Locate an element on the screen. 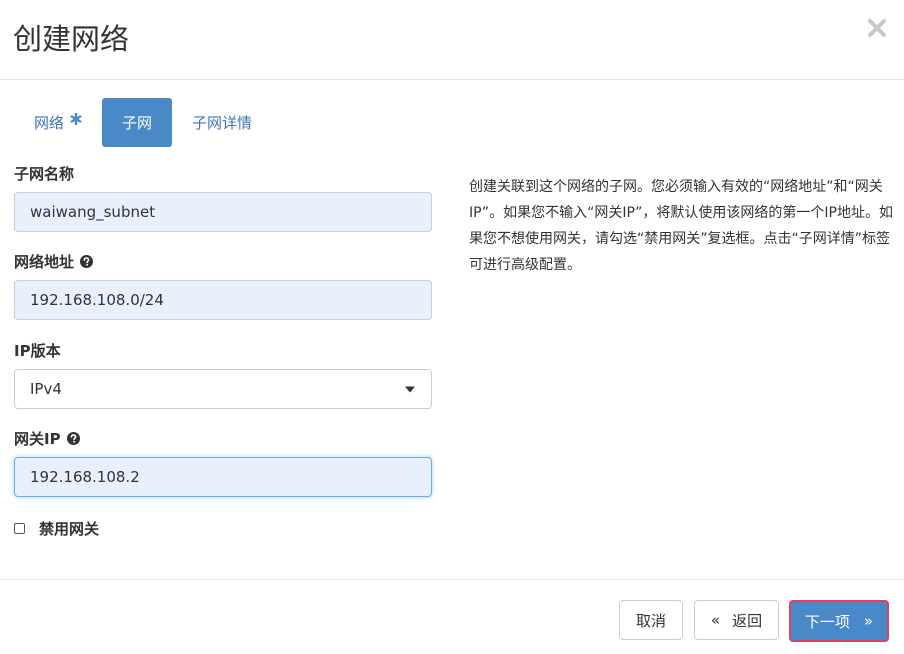  tab-subnet-details-label: 子网详情 is located at coordinates (222, 123).